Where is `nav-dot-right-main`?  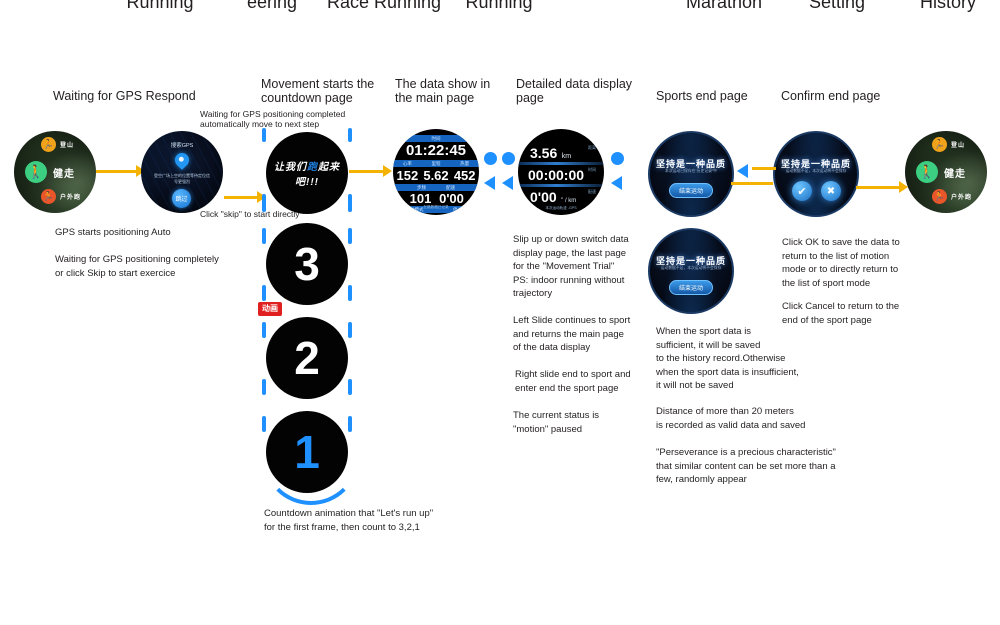
nav-dot-right-main is located at coordinates (490, 158).